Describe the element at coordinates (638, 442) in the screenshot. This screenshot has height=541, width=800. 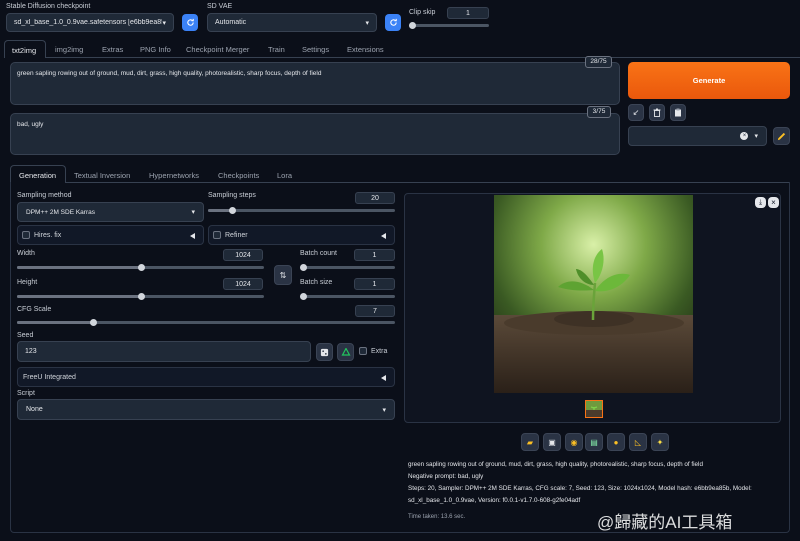
I see `send-to-extras-button: ◺` at that location.